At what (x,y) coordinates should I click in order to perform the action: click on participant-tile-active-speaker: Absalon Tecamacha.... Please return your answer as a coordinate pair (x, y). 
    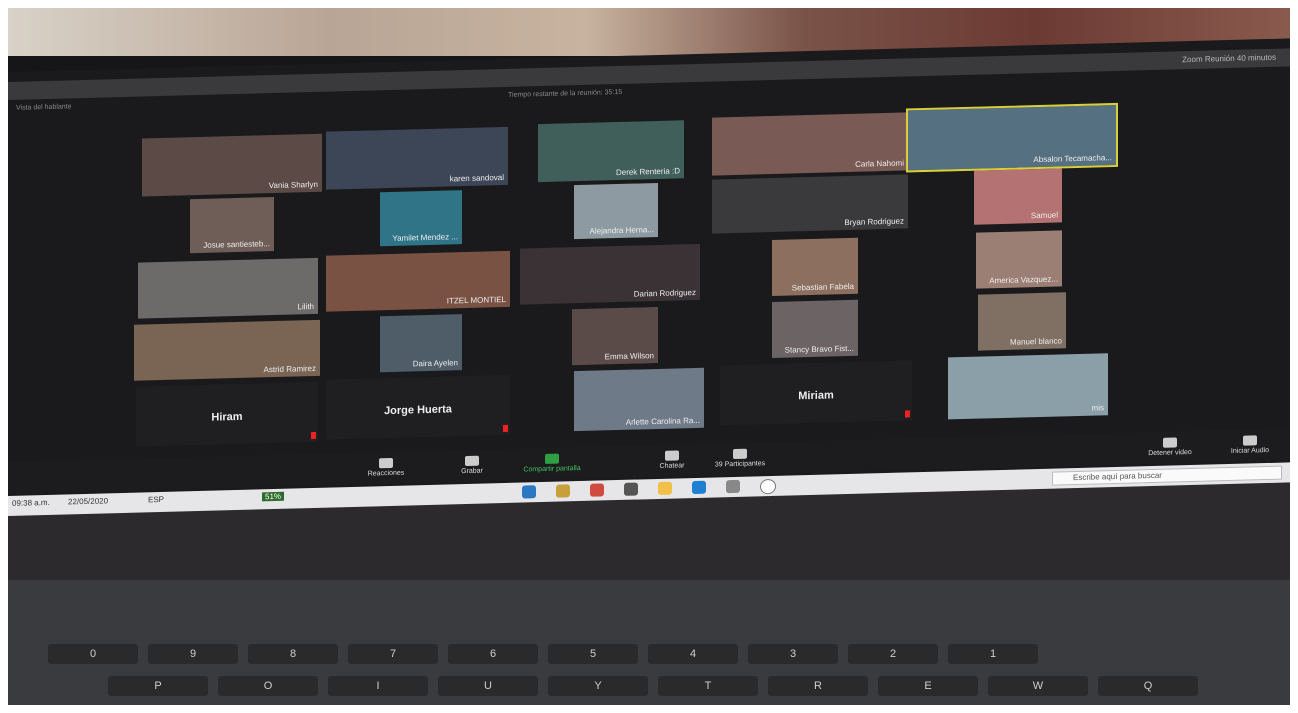
    Looking at the image, I should click on (1012, 137).